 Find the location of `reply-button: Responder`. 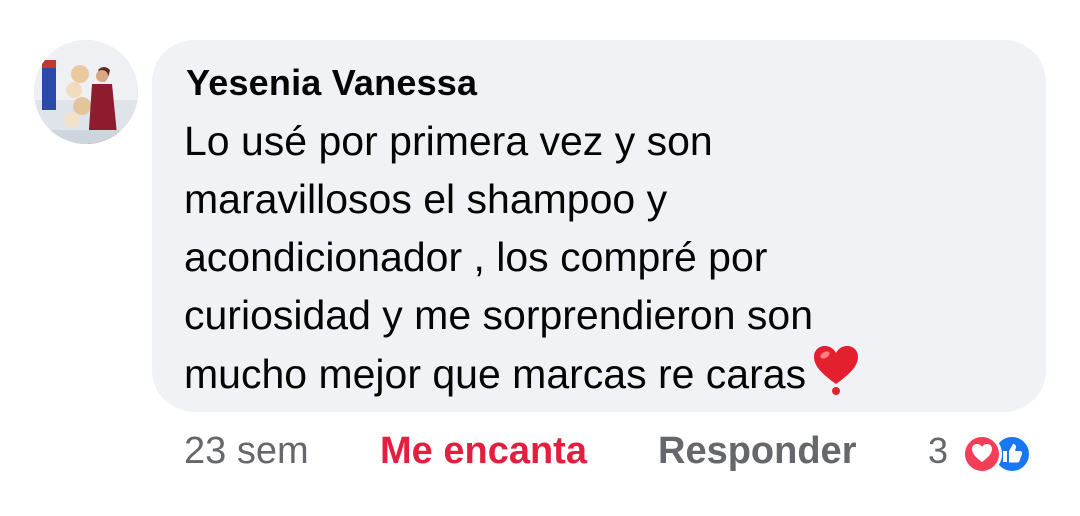

reply-button: Responder is located at coordinates (757, 451).